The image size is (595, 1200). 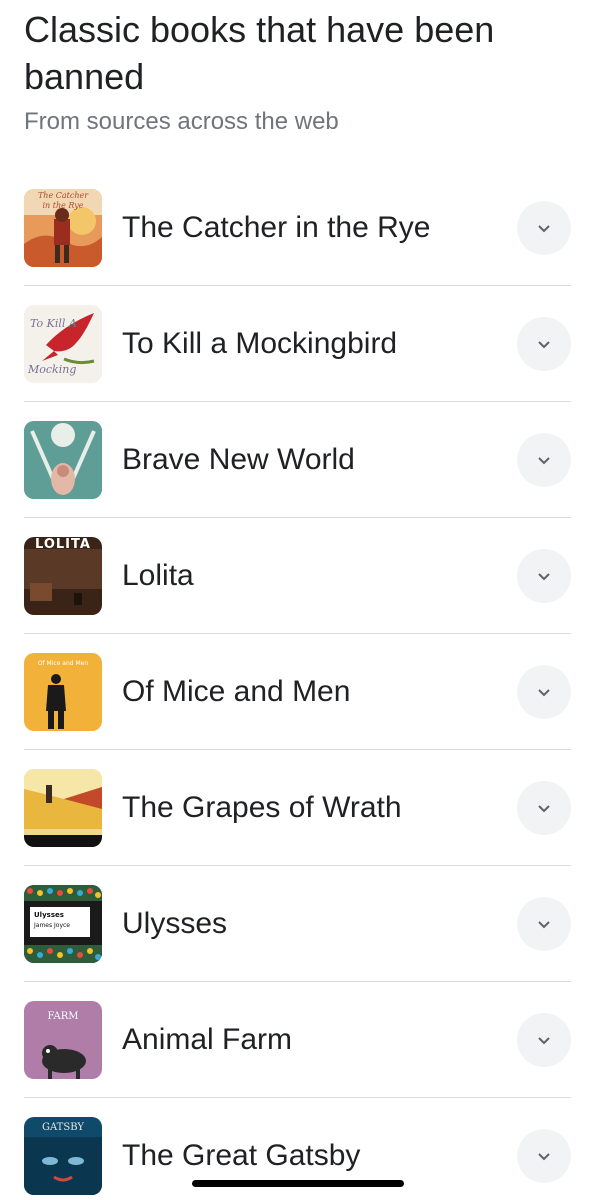 What do you see at coordinates (158, 575) in the screenshot?
I see `book-title: Lolita` at bounding box center [158, 575].